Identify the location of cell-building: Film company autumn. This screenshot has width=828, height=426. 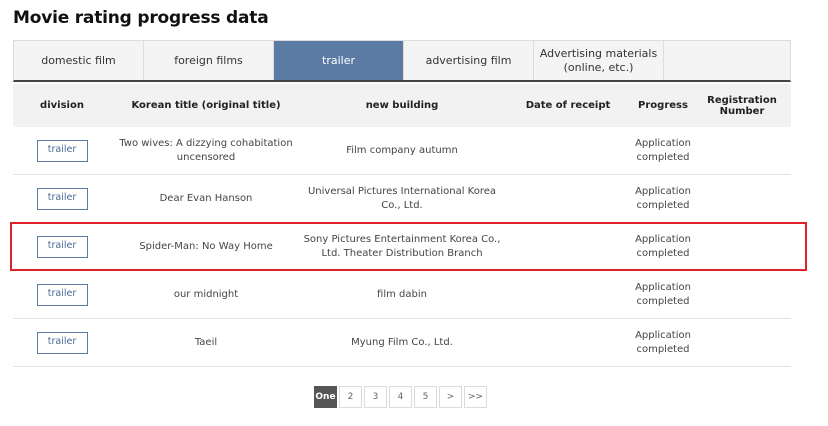
(402, 150).